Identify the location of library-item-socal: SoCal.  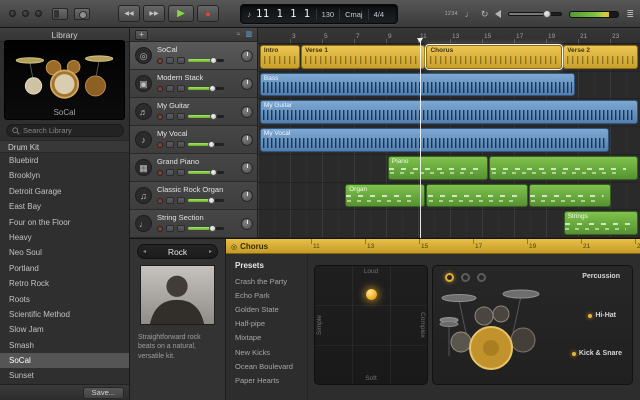
(64, 361).